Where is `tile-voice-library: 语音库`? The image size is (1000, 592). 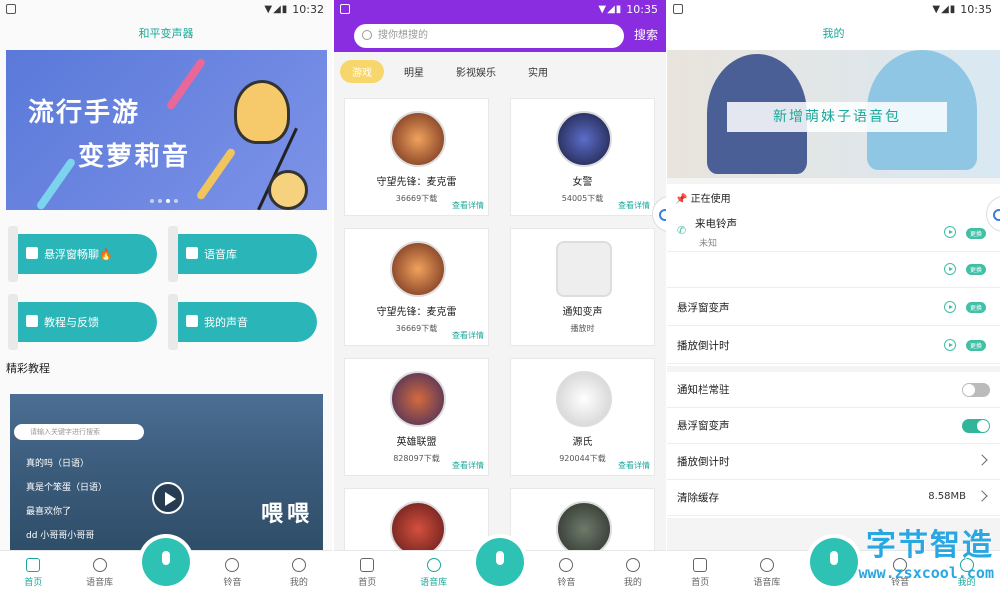 tile-voice-library: 语音库 is located at coordinates (242, 254).